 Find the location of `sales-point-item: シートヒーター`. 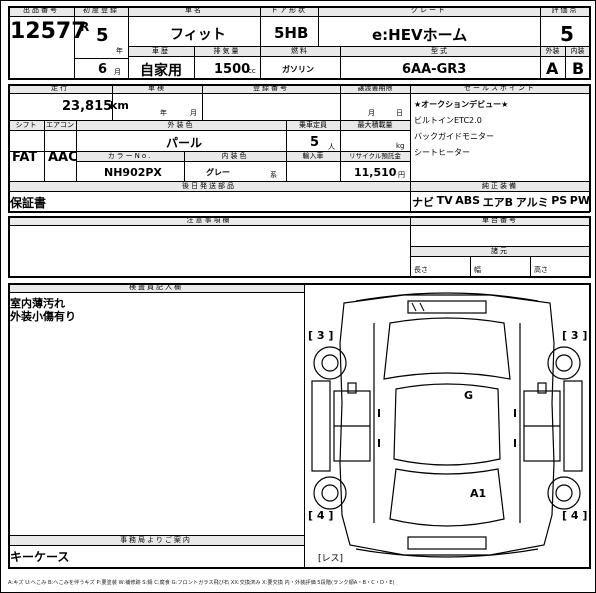

sales-point-item: シートヒーター is located at coordinates (442, 152).